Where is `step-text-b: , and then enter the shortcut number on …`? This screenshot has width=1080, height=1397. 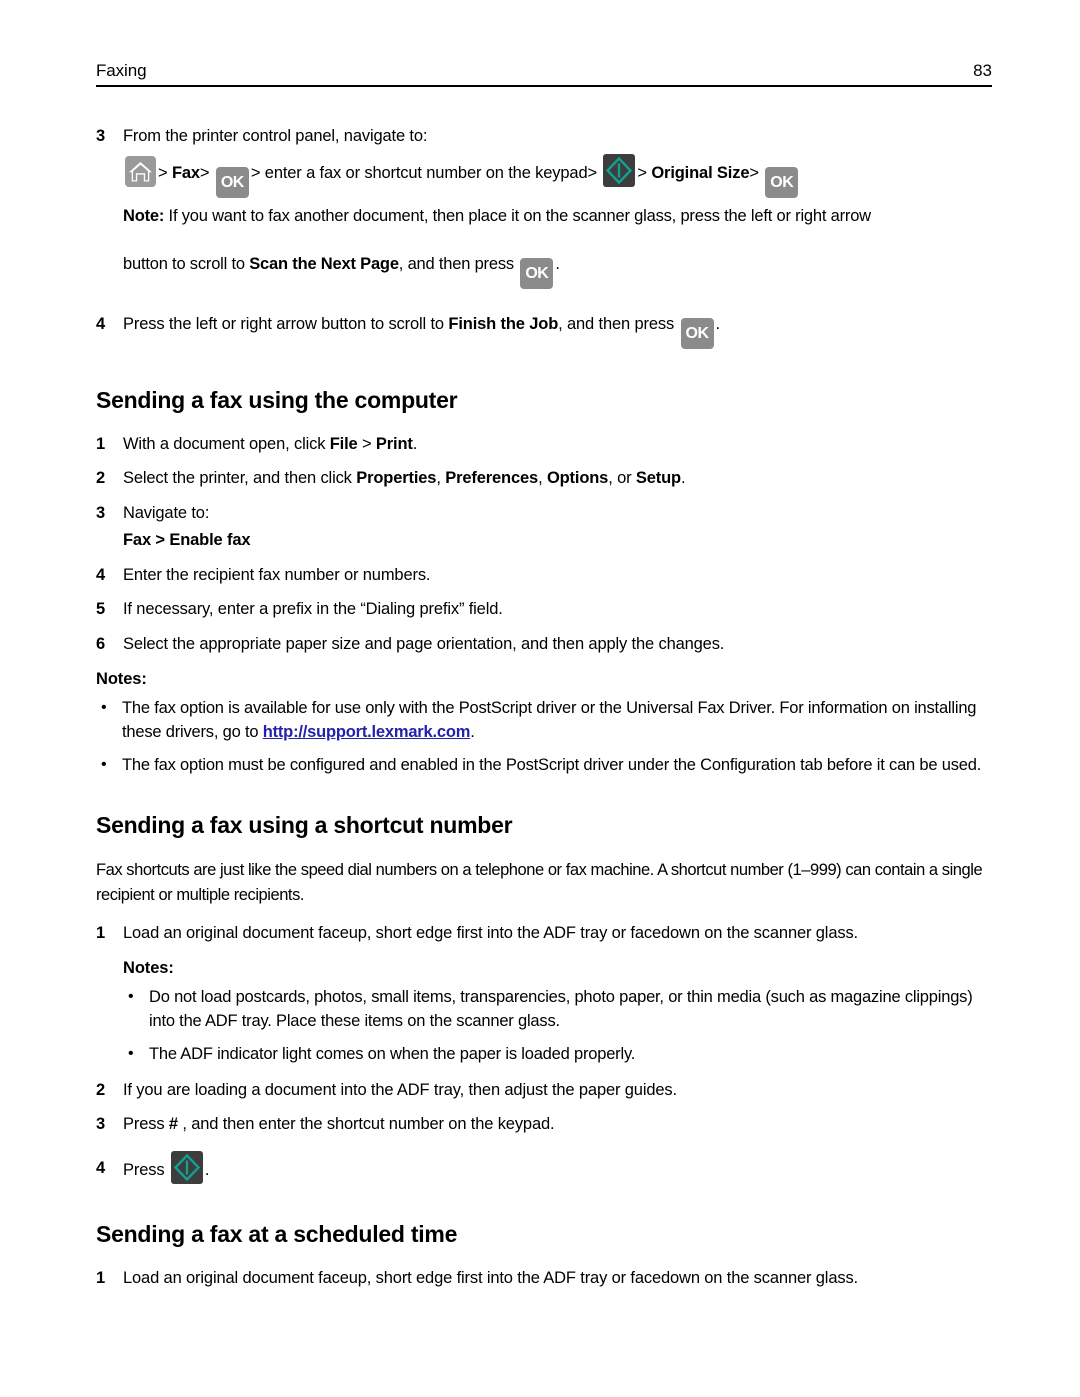
step-text-b: , and then enter the shortcut number on … is located at coordinates (366, 1124).